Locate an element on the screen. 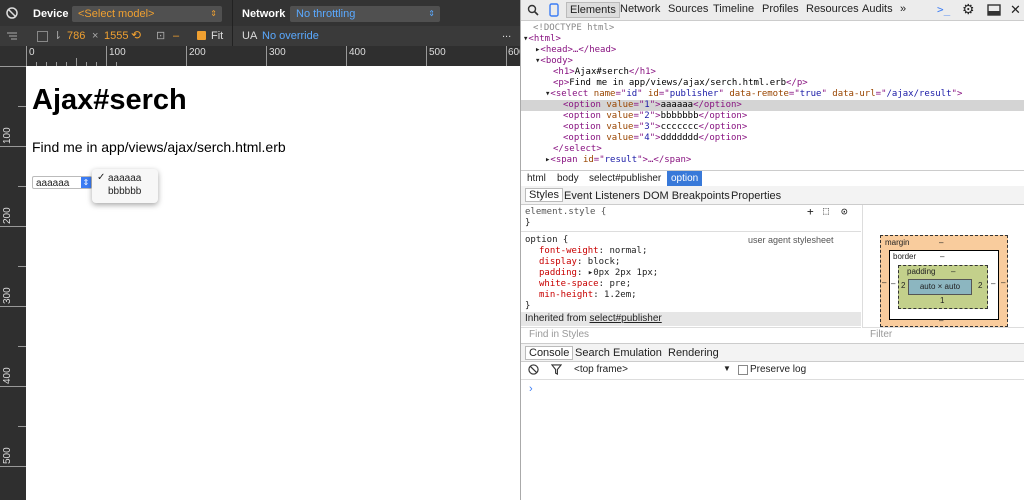  ua-value: No override is located at coordinates (290, 36).